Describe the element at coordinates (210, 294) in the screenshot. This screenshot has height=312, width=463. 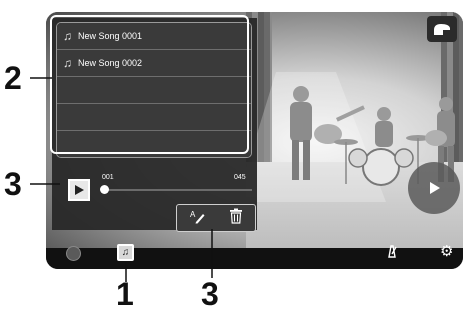
I see `callout-3-bottom: 3` at that location.